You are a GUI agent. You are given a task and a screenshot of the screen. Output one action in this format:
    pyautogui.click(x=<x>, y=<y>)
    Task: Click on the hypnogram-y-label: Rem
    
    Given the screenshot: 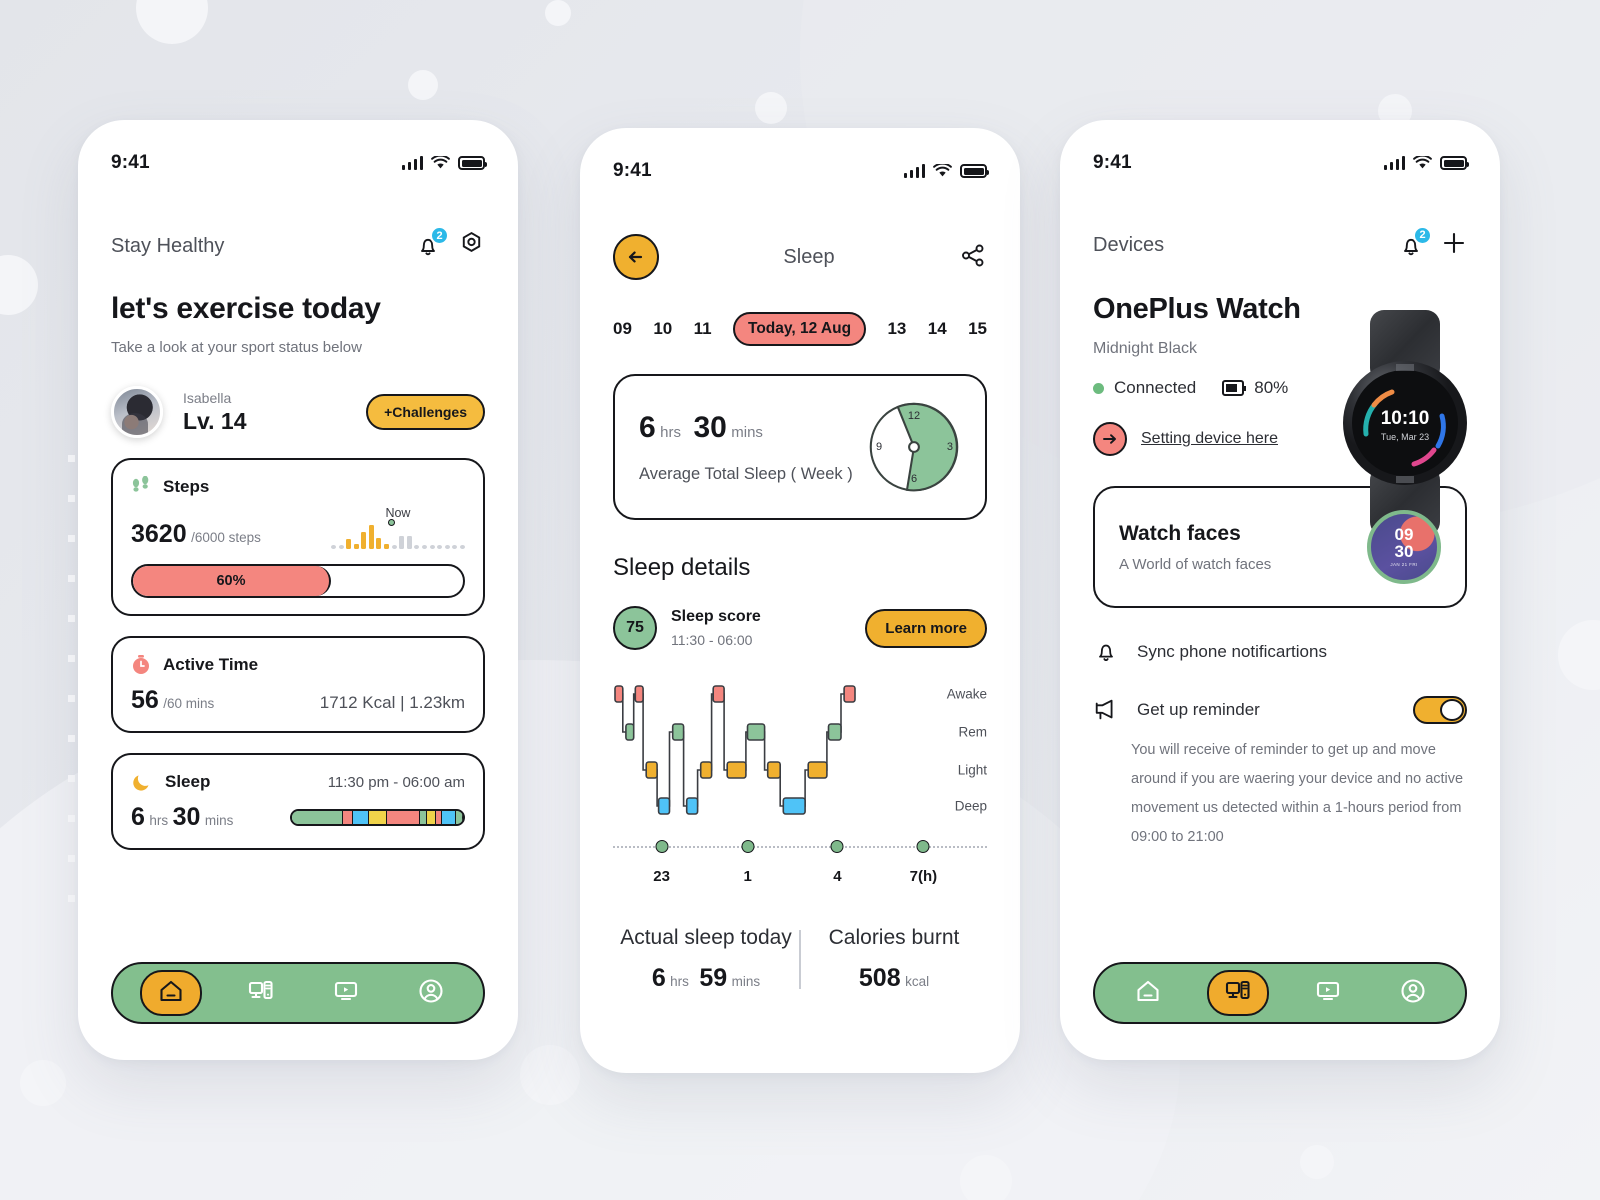 What is the action you would take?
    pyautogui.click(x=972, y=732)
    